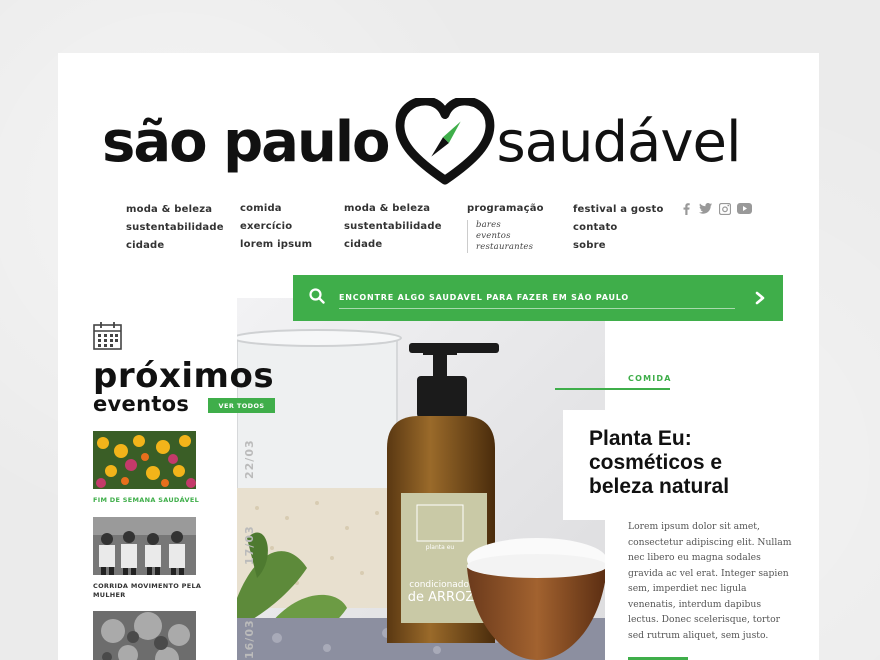  I want to click on nav-column-2: comida exercício lorem ipsum, so click(276, 227).